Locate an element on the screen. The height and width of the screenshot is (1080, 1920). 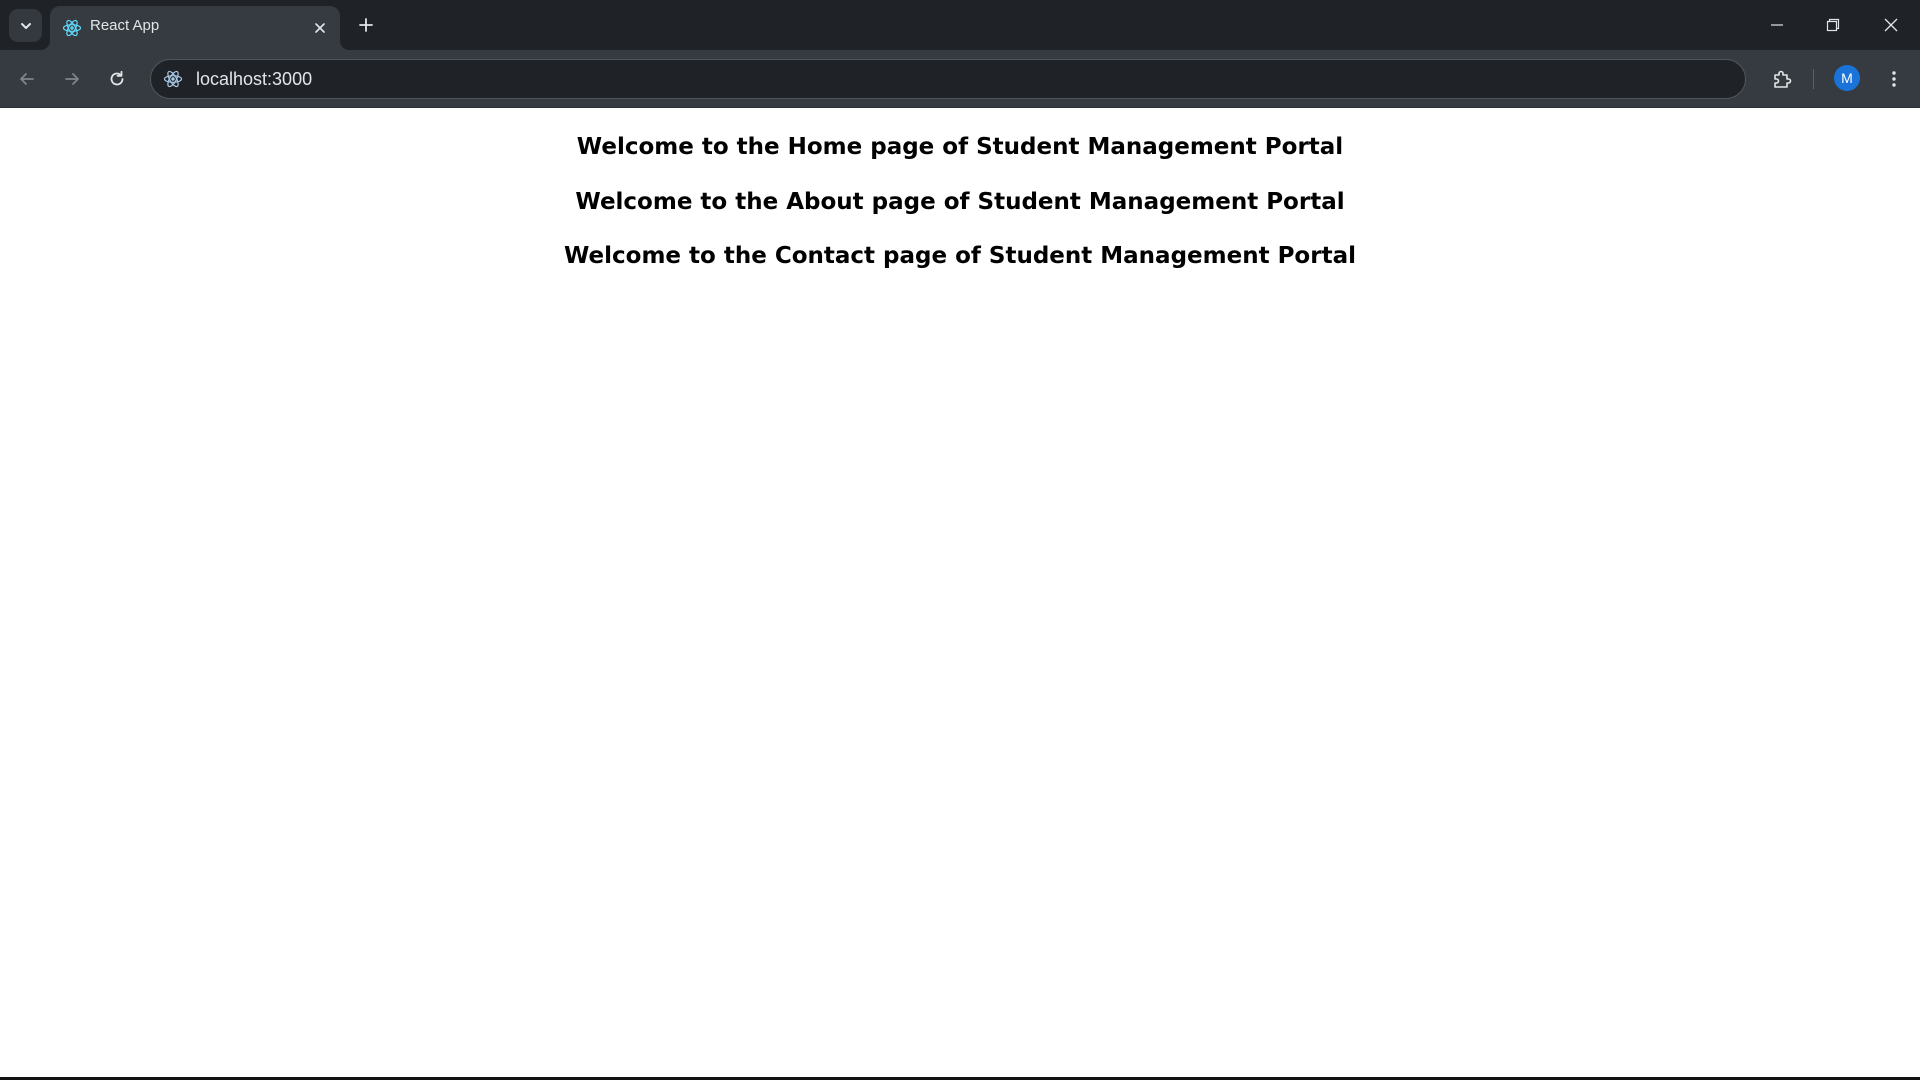
url-text: localhost:3000 is located at coordinates (254, 79).